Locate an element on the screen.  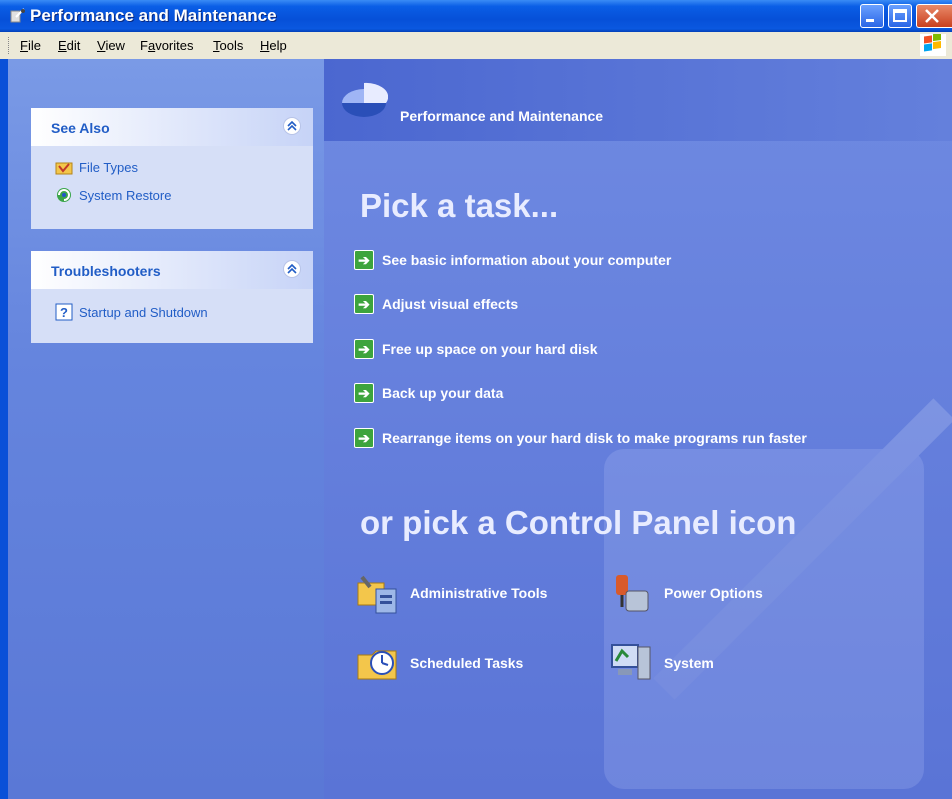
task-visual-effects: ➔ Adjust visual effects is located at coordinates (436, 304).